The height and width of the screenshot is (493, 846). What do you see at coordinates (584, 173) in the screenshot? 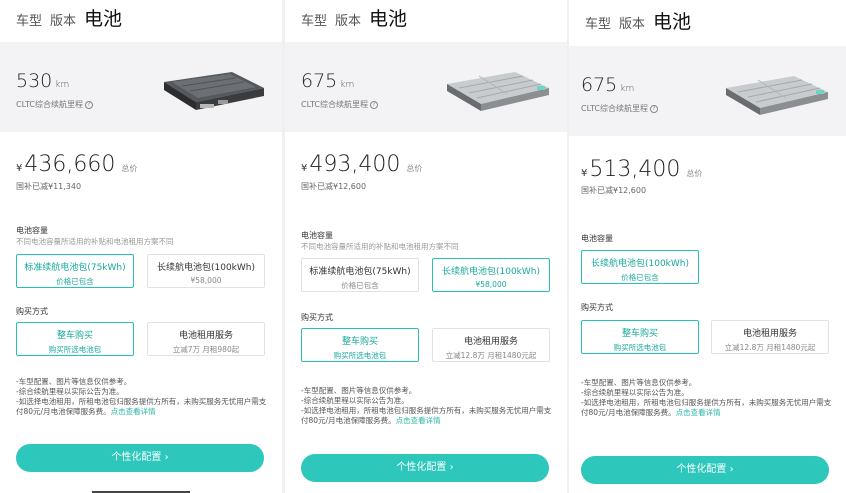
I see `currency-symbol: ¥` at bounding box center [584, 173].